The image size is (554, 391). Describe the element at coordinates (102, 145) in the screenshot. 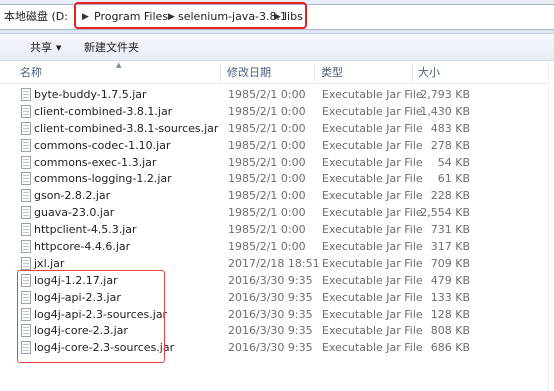

I see `file-name: commons-codec-1.10.jar` at that location.